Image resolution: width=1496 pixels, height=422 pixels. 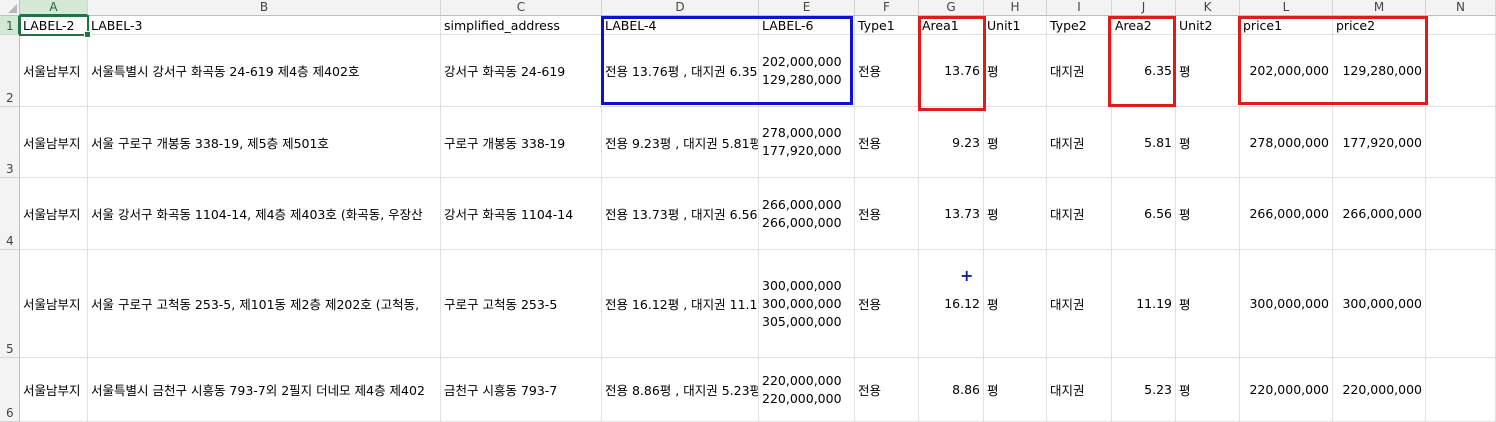 I want to click on cell-e5: 300,000,000 300,000,000 305,000,000, so click(x=807, y=304).